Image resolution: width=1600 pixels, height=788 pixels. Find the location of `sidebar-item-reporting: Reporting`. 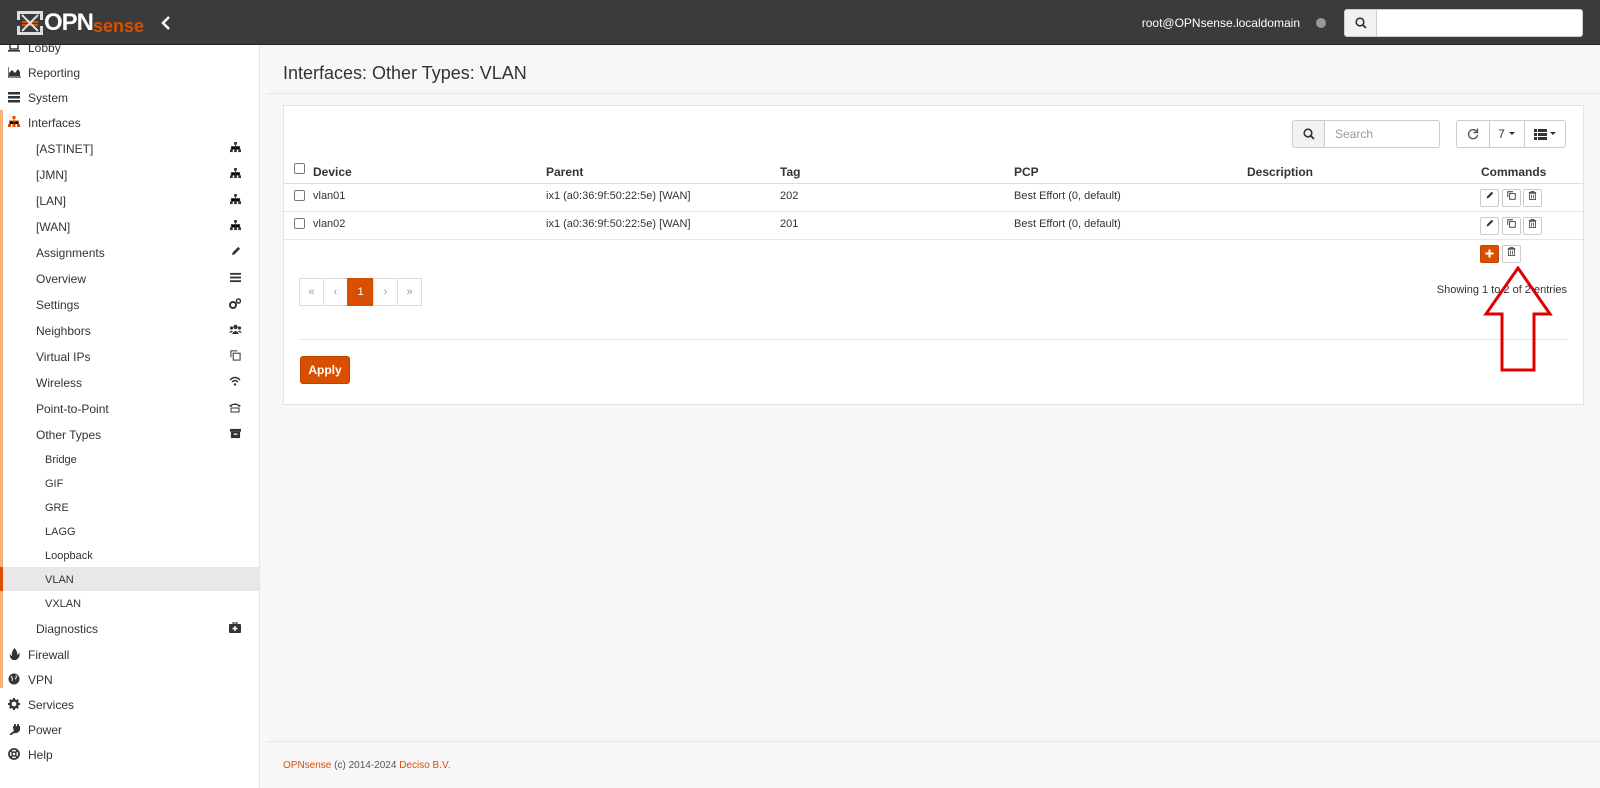

sidebar-item-reporting: Reporting is located at coordinates (129, 73).